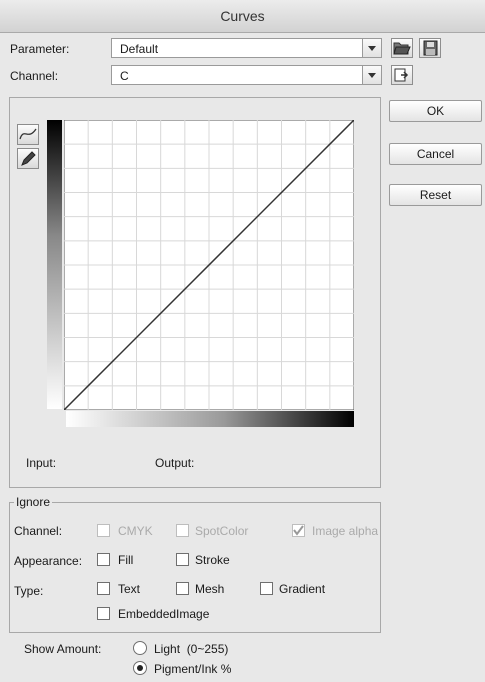  What do you see at coordinates (435, 154) in the screenshot?
I see `cancel-button: Cancel` at bounding box center [435, 154].